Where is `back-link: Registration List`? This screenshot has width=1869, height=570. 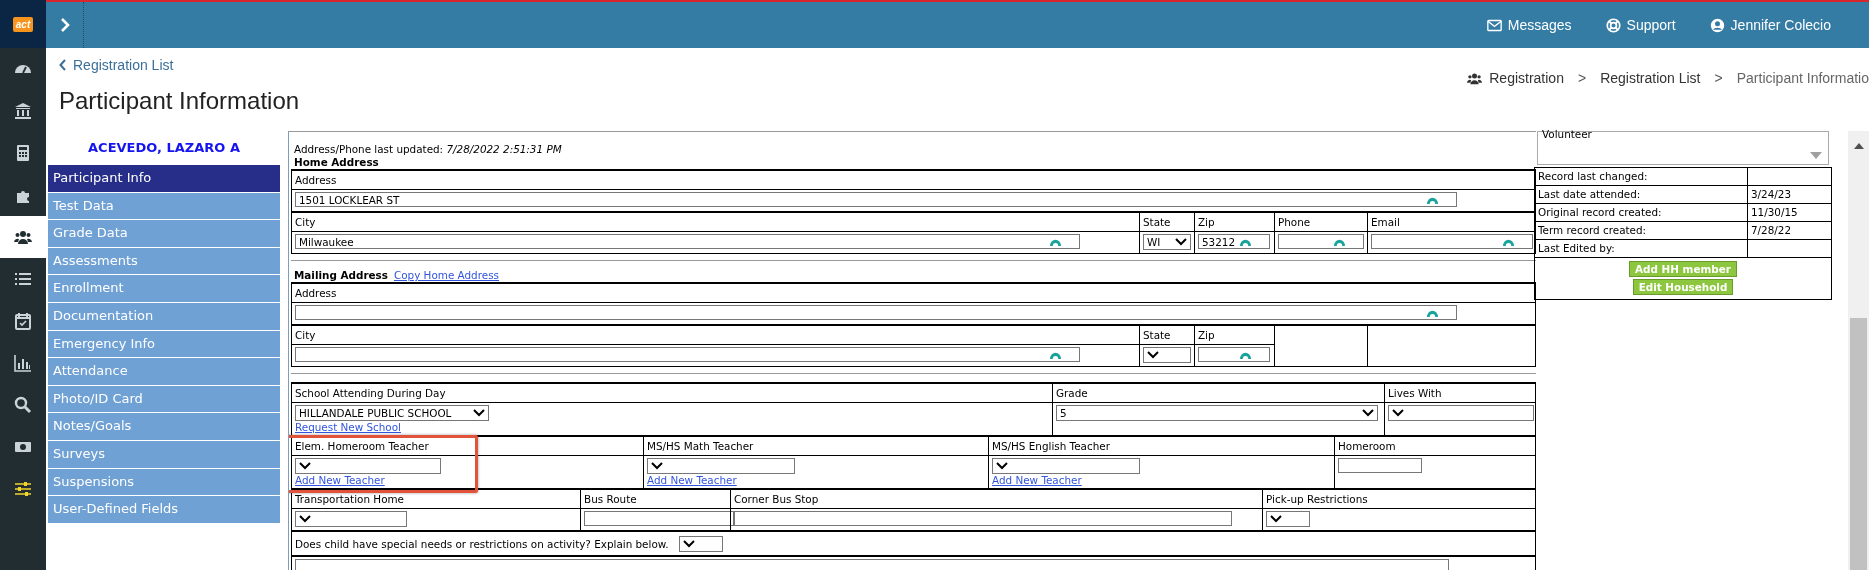 back-link: Registration List is located at coordinates (116, 65).